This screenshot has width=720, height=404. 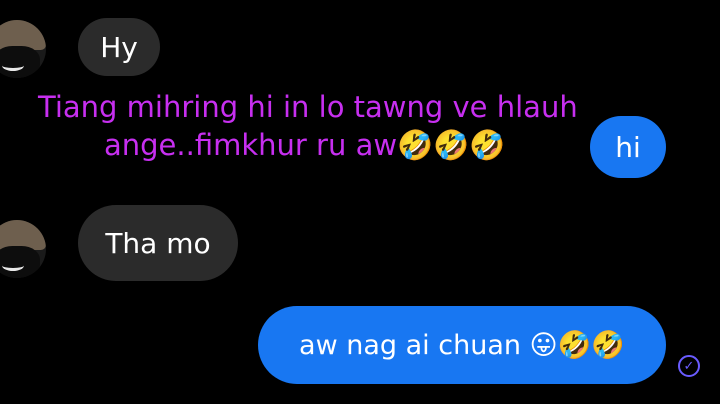 I want to click on incoming-message: Hy, so click(x=119, y=47).